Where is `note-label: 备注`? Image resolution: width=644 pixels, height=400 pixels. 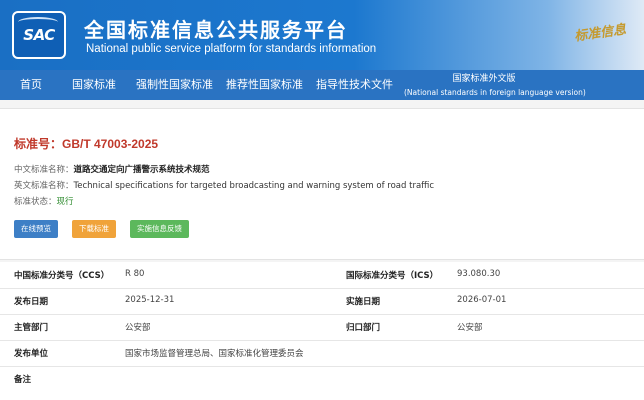
note-label: 备注 is located at coordinates (23, 380).